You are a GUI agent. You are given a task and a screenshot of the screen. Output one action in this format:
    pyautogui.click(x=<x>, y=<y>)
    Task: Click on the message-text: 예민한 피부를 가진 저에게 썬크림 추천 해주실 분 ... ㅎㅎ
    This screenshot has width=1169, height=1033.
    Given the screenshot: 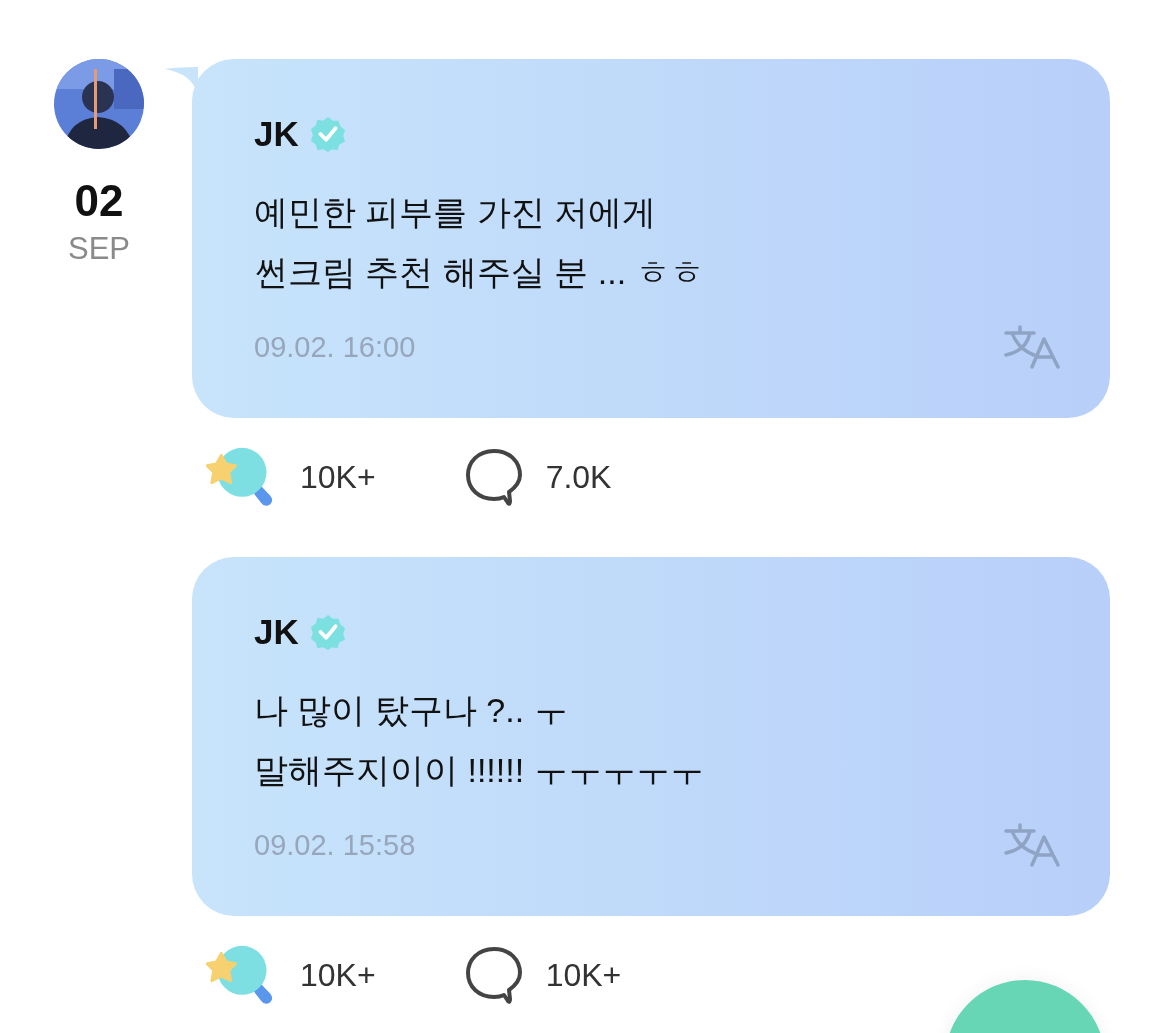 What is the action you would take?
    pyautogui.click(x=479, y=242)
    